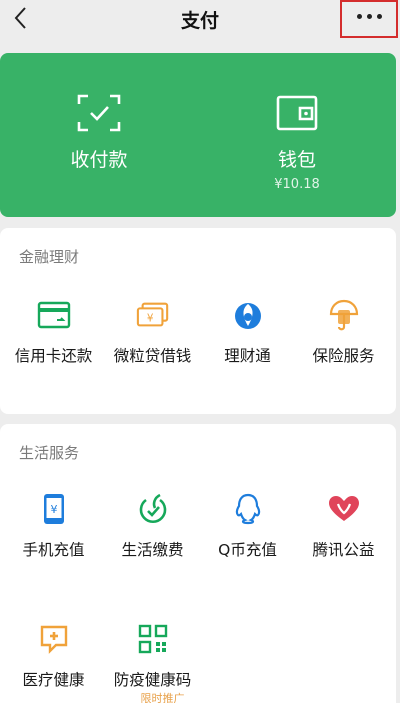  What do you see at coordinates (343, 356) in the screenshot?
I see `grid-label: 保险服务` at bounding box center [343, 356].